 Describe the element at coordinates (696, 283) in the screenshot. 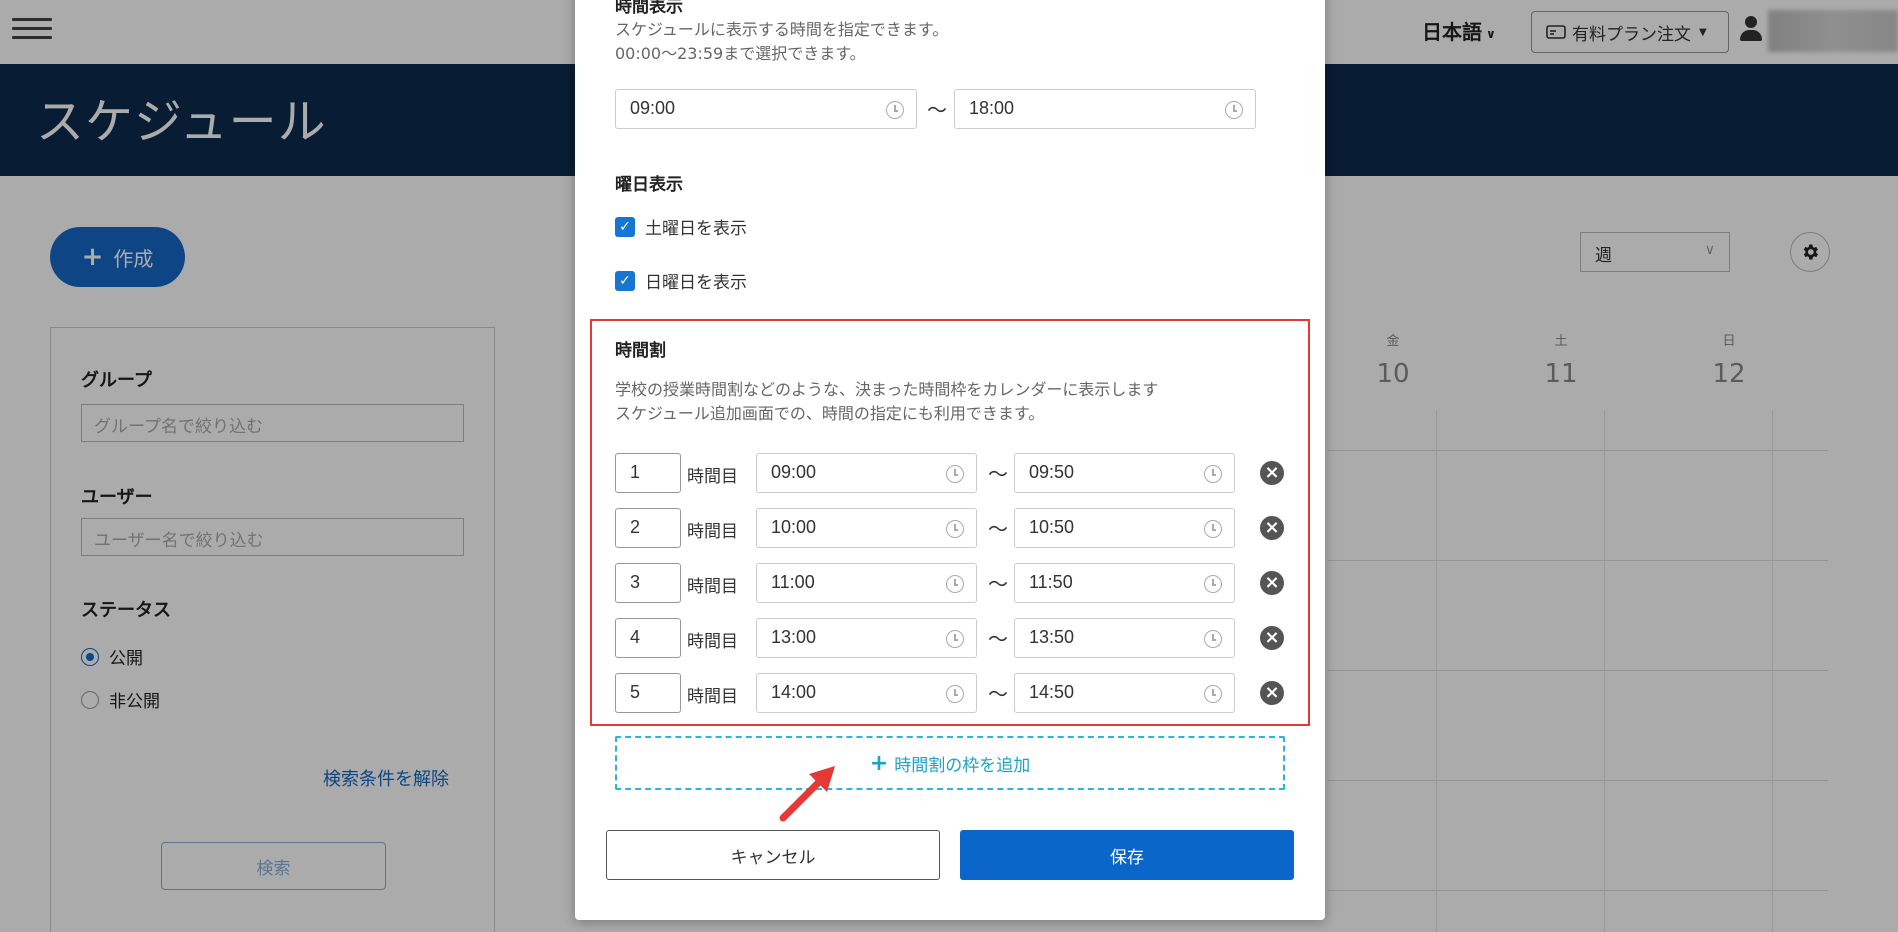

I see `show-sunday-label: 日曜日を表示` at that location.